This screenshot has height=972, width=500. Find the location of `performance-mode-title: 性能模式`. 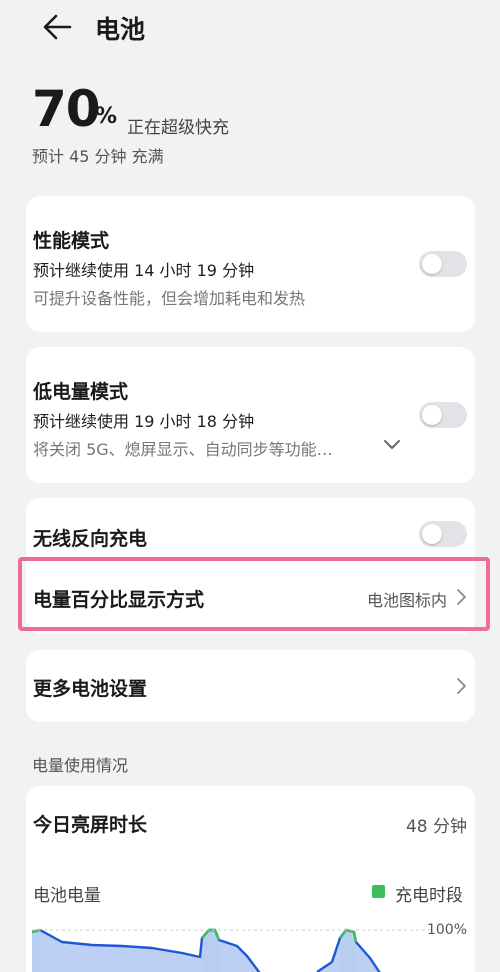

performance-mode-title: 性能模式 is located at coordinates (71, 241).